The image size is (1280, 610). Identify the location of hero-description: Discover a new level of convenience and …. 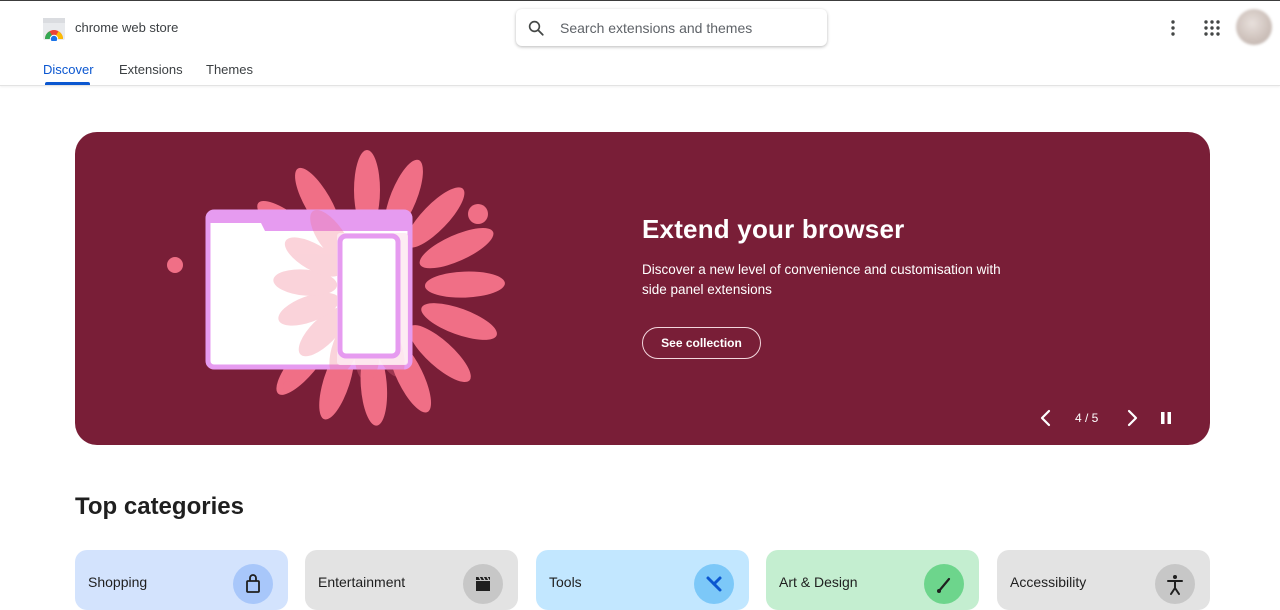
(821, 279).